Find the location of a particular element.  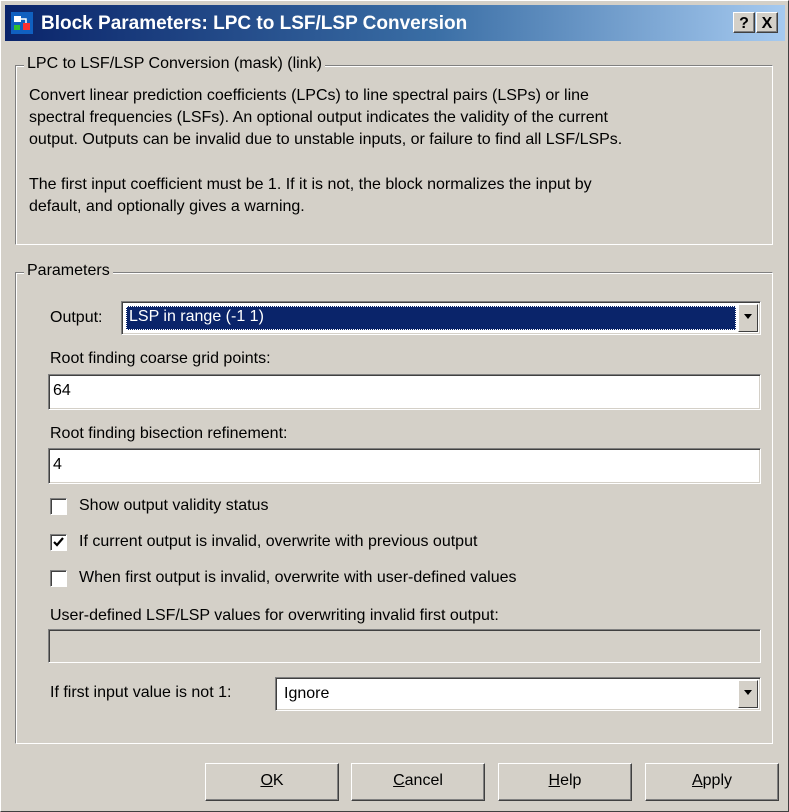

description-line-5: default, and optionally gives a warning. is located at coordinates (167, 206).